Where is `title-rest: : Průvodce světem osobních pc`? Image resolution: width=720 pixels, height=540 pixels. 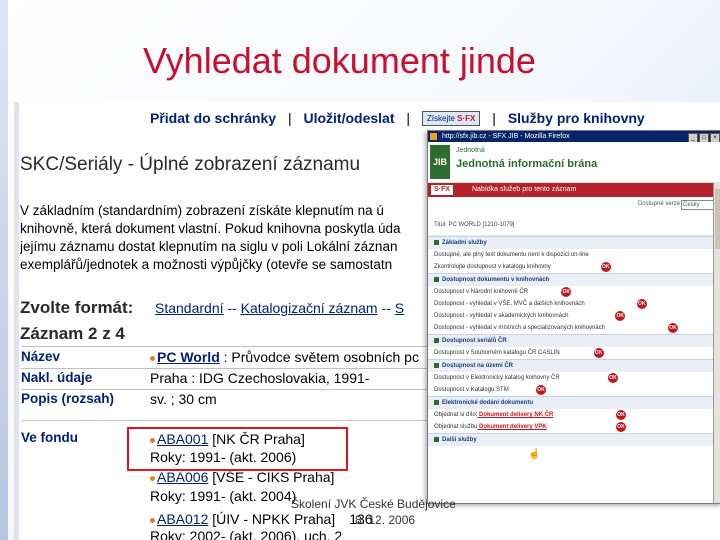
title-rest: : Průvodce světem osobních pc is located at coordinates (319, 357).